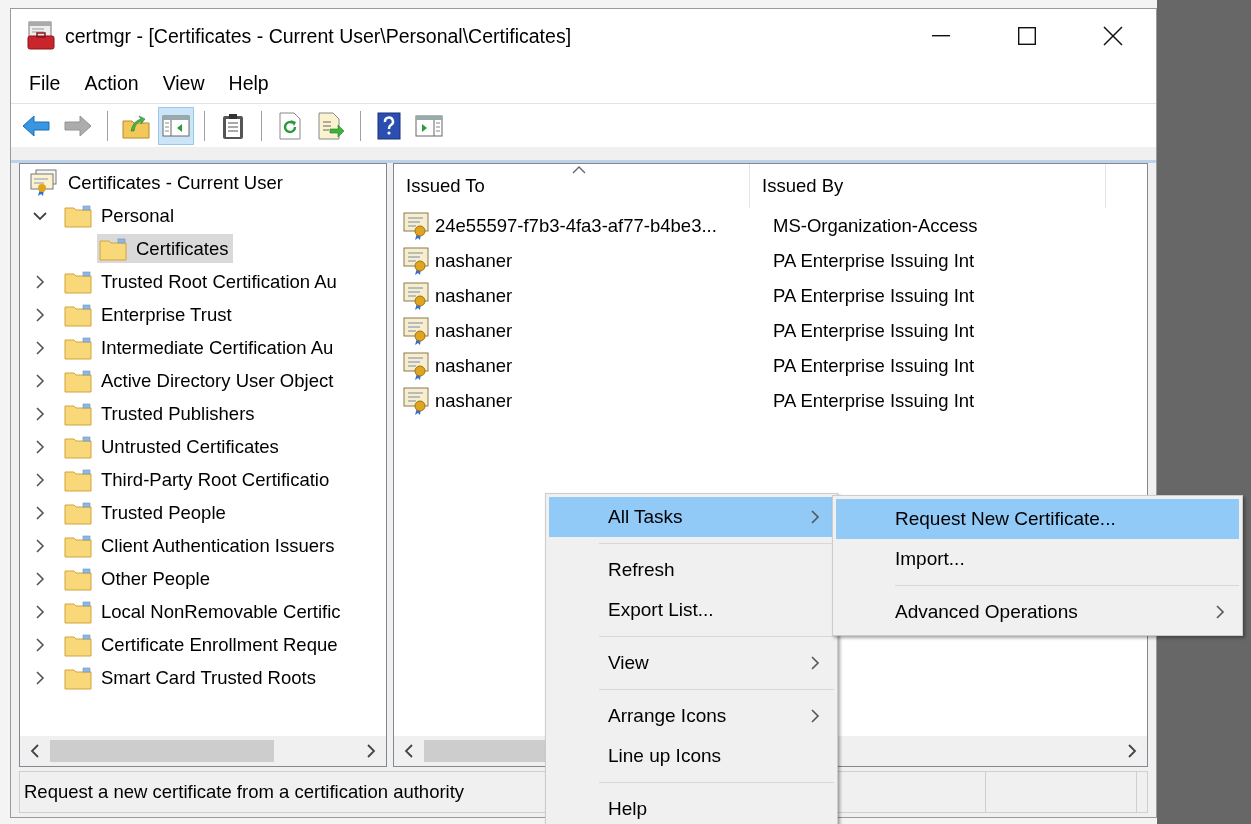 The image size is (1251, 824). What do you see at coordinates (875, 225) in the screenshot?
I see `table-cell-text: MS-Organization-Access` at bounding box center [875, 225].